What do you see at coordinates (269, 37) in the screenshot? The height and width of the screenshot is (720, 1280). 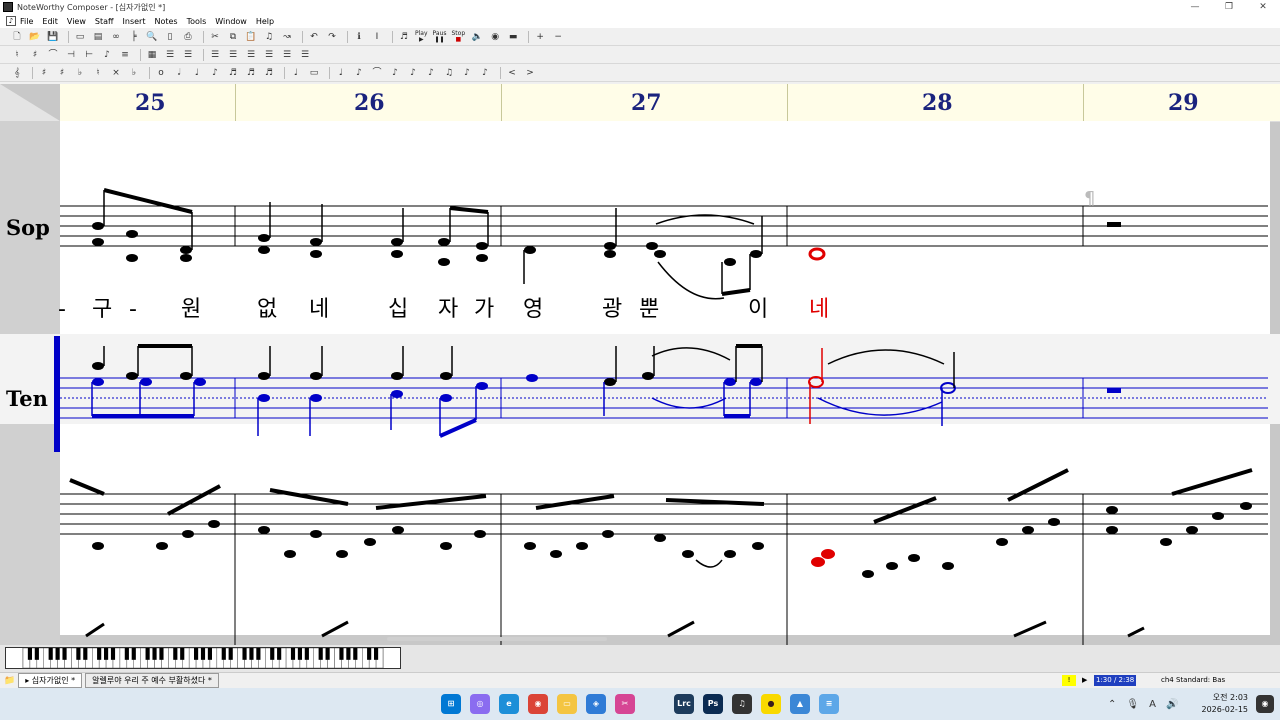 I see `note-icon: ♫` at bounding box center [269, 37].